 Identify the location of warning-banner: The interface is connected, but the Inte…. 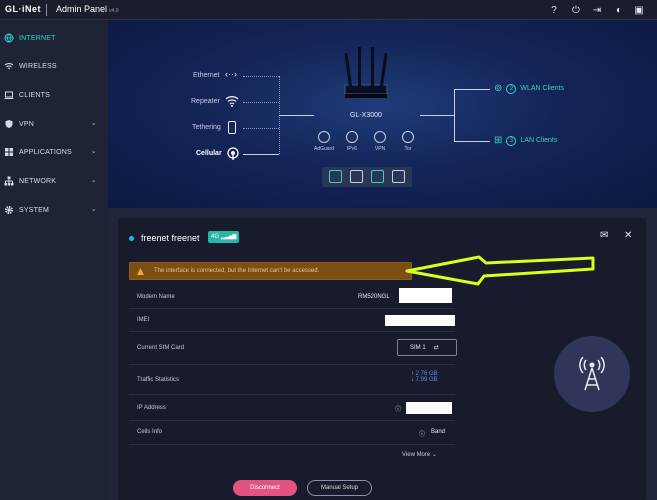
(270, 271).